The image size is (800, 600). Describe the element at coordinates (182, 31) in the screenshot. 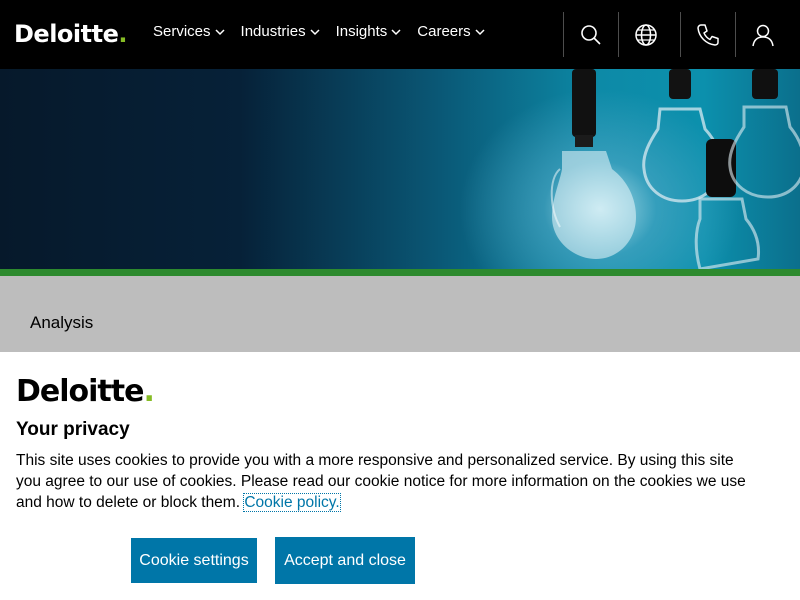

I see `nav-item-label: Services` at that location.